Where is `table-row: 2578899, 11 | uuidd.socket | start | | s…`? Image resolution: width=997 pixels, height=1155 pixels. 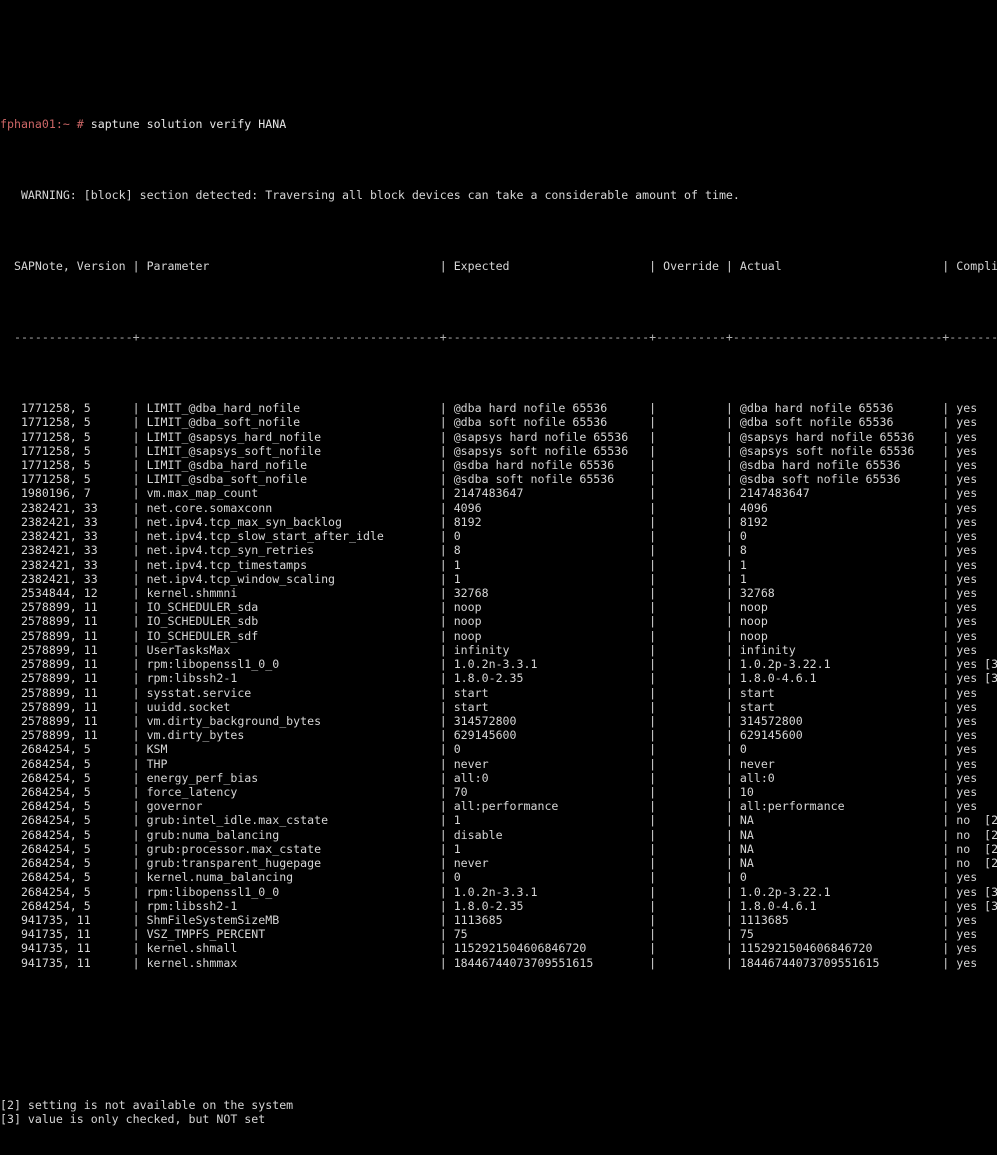
table-row: 2578899, 11 | uuidd.socket | start | | s… is located at coordinates (489, 706).